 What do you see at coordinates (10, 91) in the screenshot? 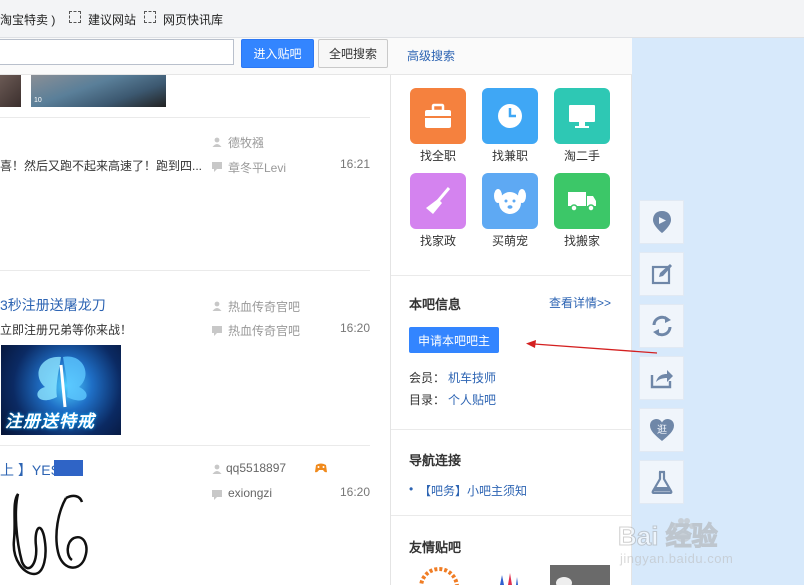
I see `post-thumbnail` at bounding box center [10, 91].